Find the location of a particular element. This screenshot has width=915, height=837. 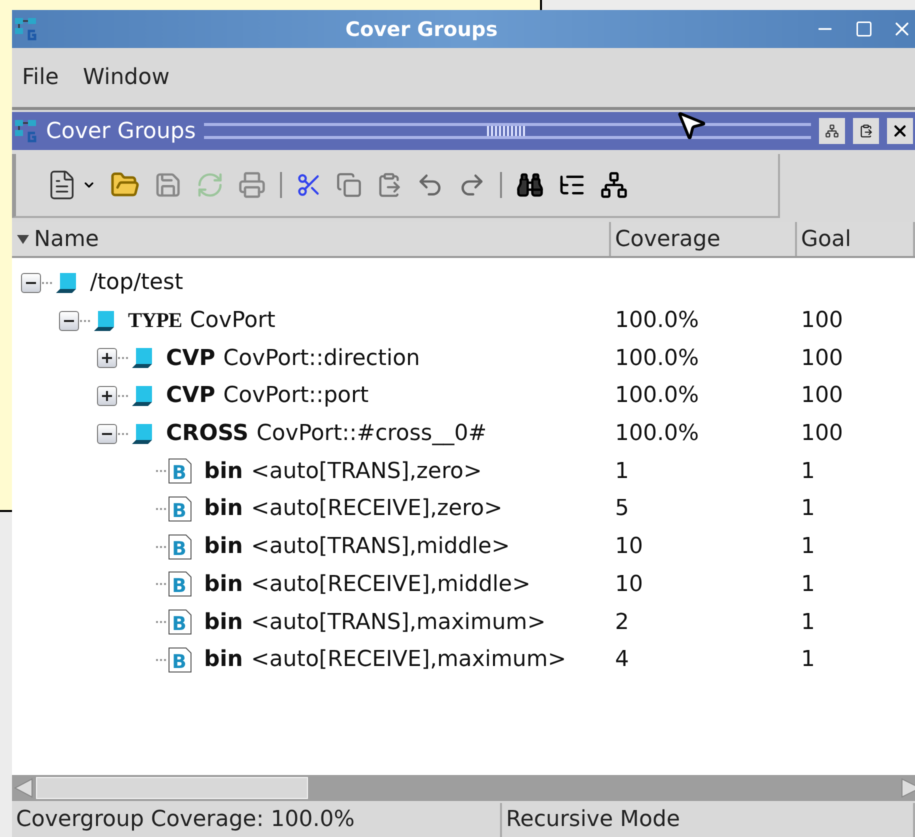

node-name: CovPort::#cross__0# is located at coordinates (371, 433).